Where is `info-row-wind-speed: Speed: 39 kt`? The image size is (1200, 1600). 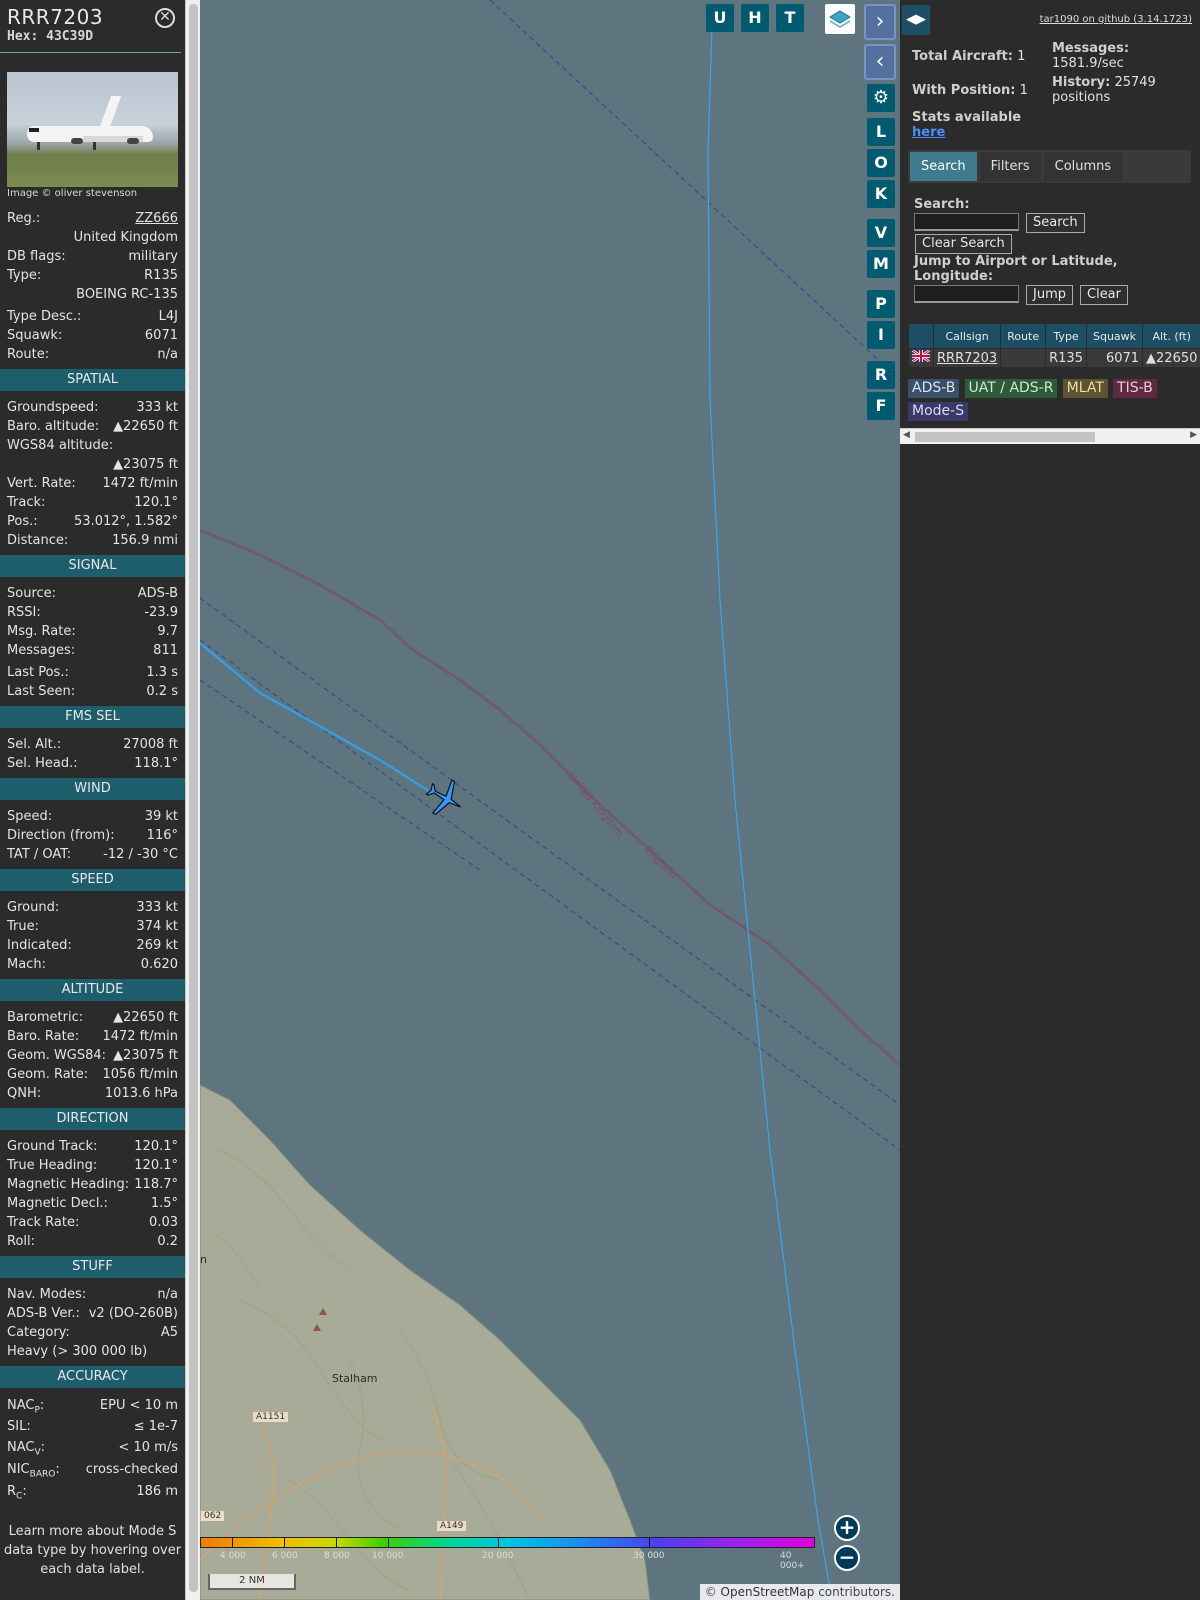
info-row-wind-speed: Speed: 39 kt is located at coordinates (92, 816).